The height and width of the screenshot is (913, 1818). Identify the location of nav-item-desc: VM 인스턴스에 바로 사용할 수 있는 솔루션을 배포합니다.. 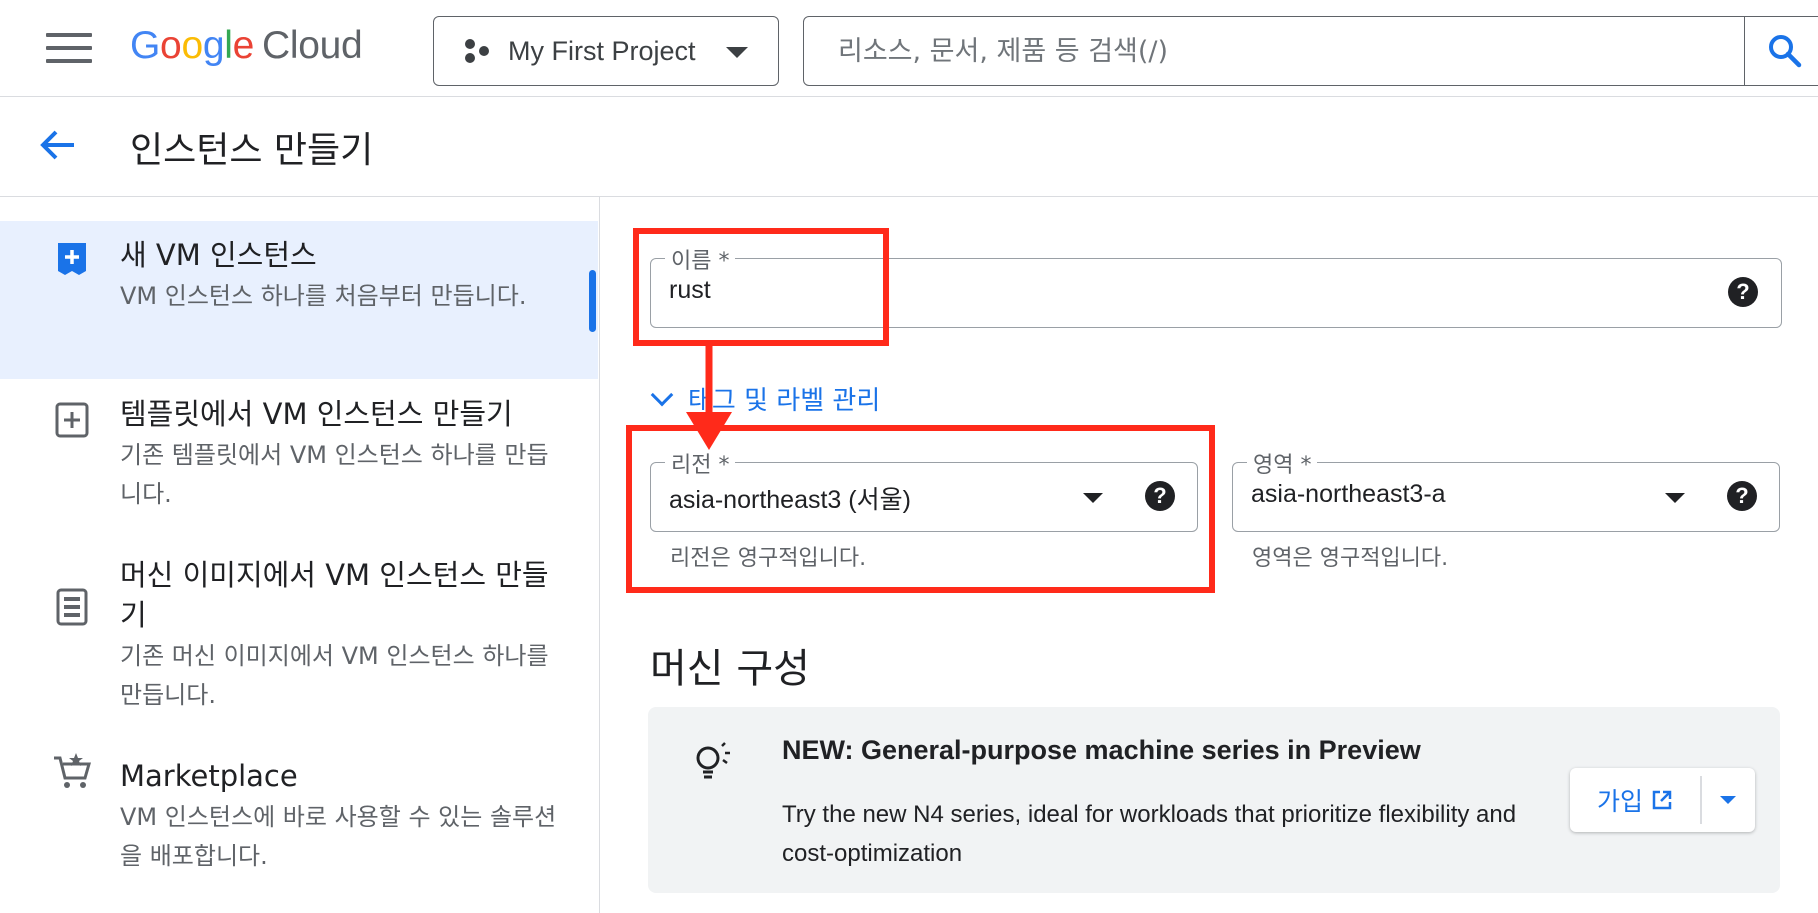
(338, 836).